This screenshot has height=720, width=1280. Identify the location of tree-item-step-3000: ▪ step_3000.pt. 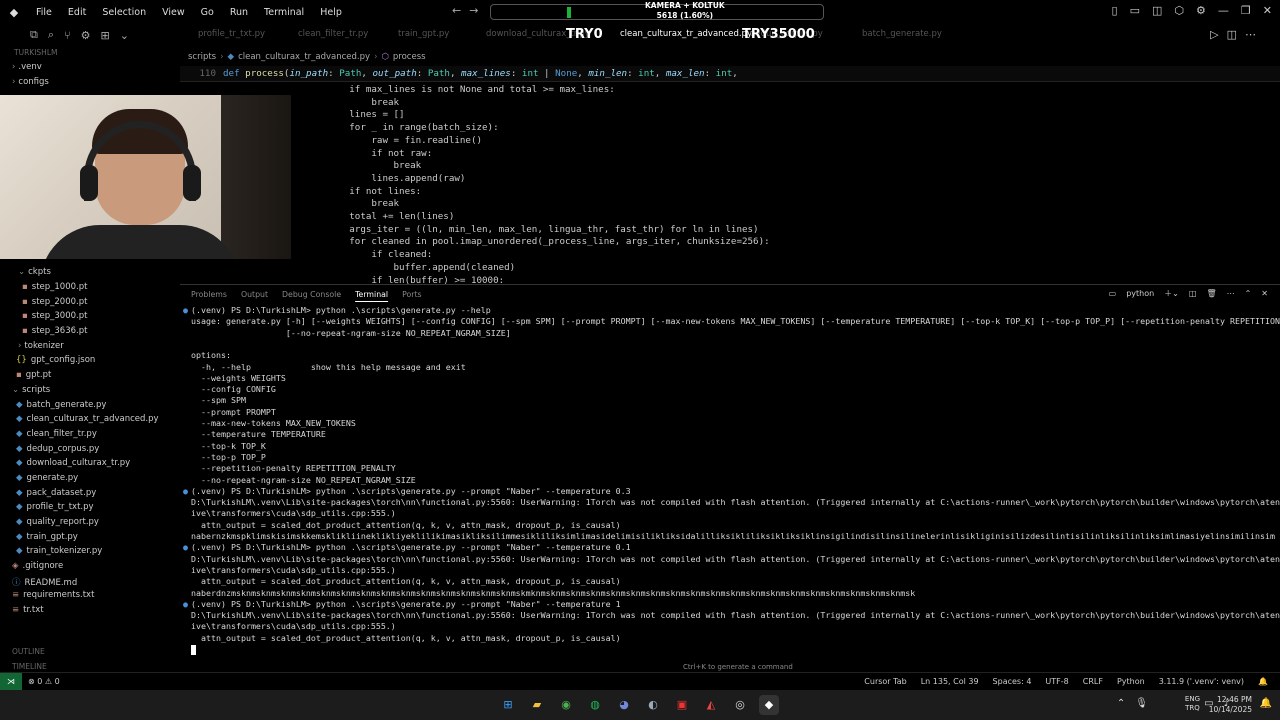
(54, 316).